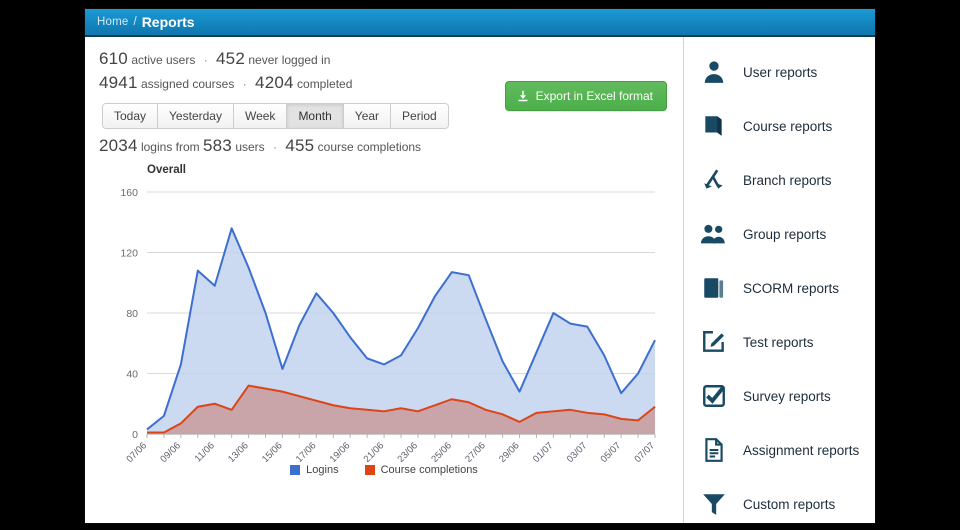 Image resolution: width=960 pixels, height=530 pixels. What do you see at coordinates (407, 451) in the screenshot?
I see `svg-text: 23/06` at bounding box center [407, 451].